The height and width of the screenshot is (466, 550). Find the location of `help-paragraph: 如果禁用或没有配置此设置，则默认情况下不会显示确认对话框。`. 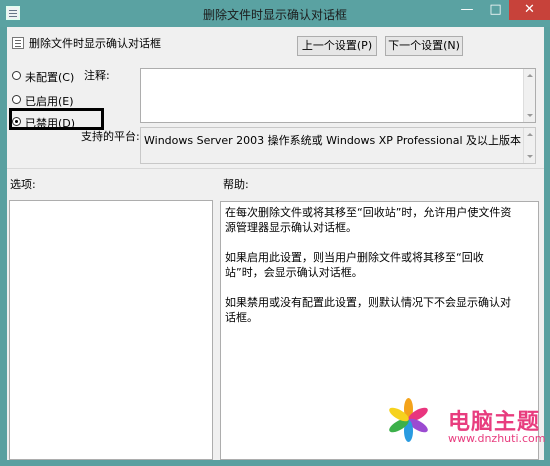

help-paragraph: 如果禁用或没有配置此设置，则默认情况下不会显示确认对话框。 is located at coordinates (368, 310).